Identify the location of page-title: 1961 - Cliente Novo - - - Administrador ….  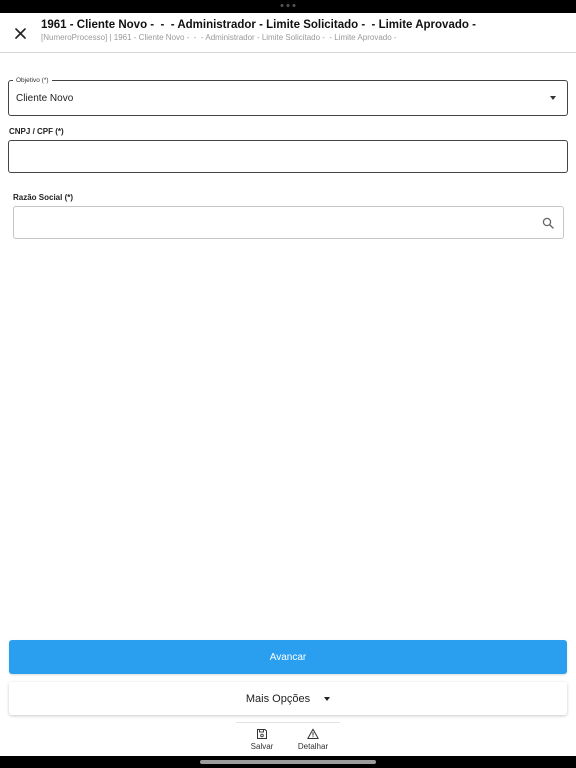
(258, 25).